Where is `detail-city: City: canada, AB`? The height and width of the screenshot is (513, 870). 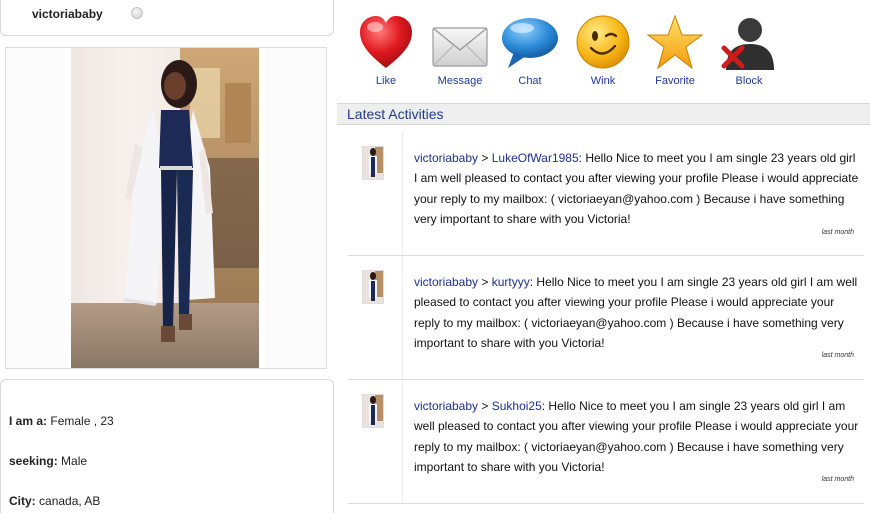
detail-city: City: canada, AB is located at coordinates (54, 501).